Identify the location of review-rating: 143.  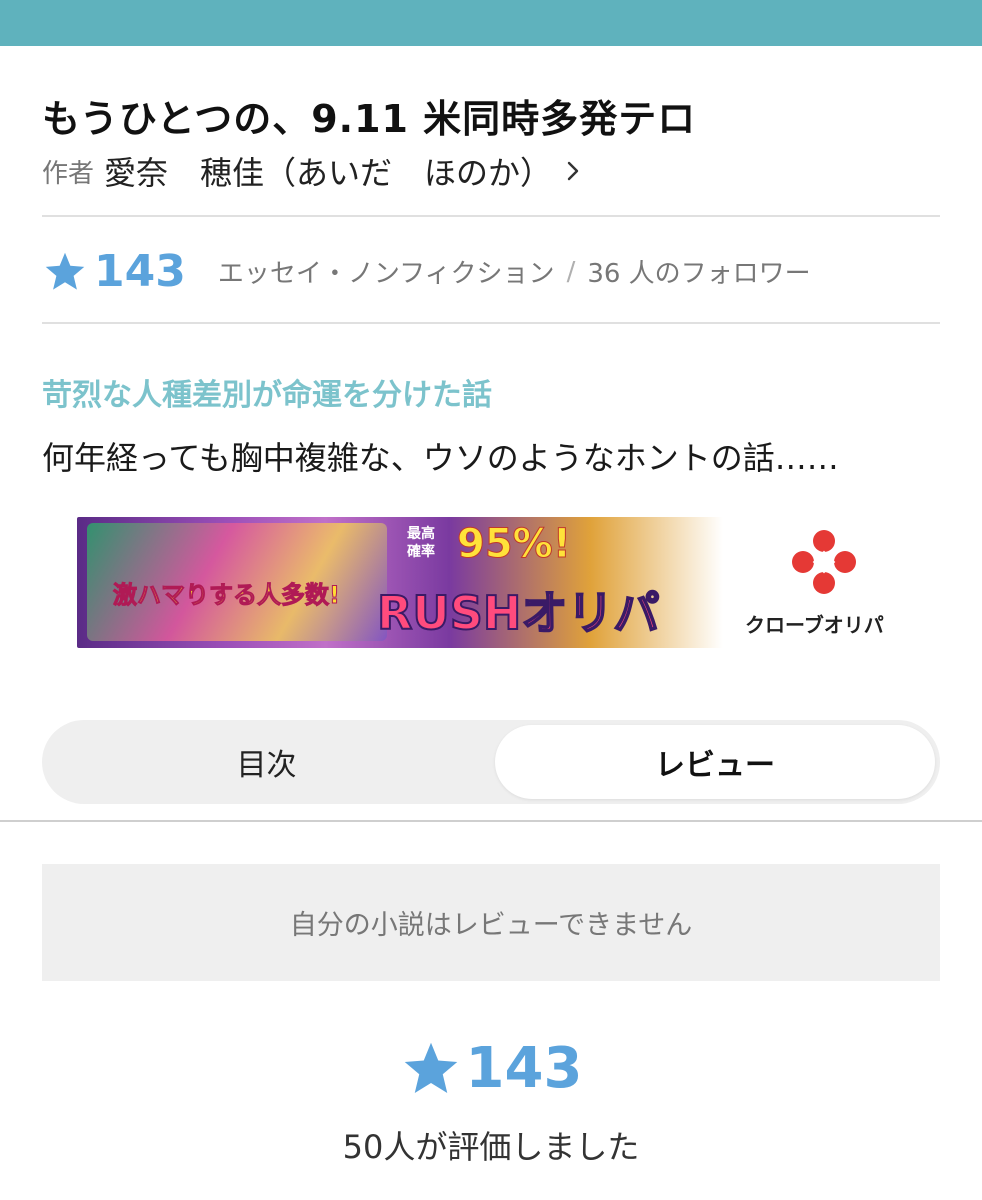
(491, 1068).